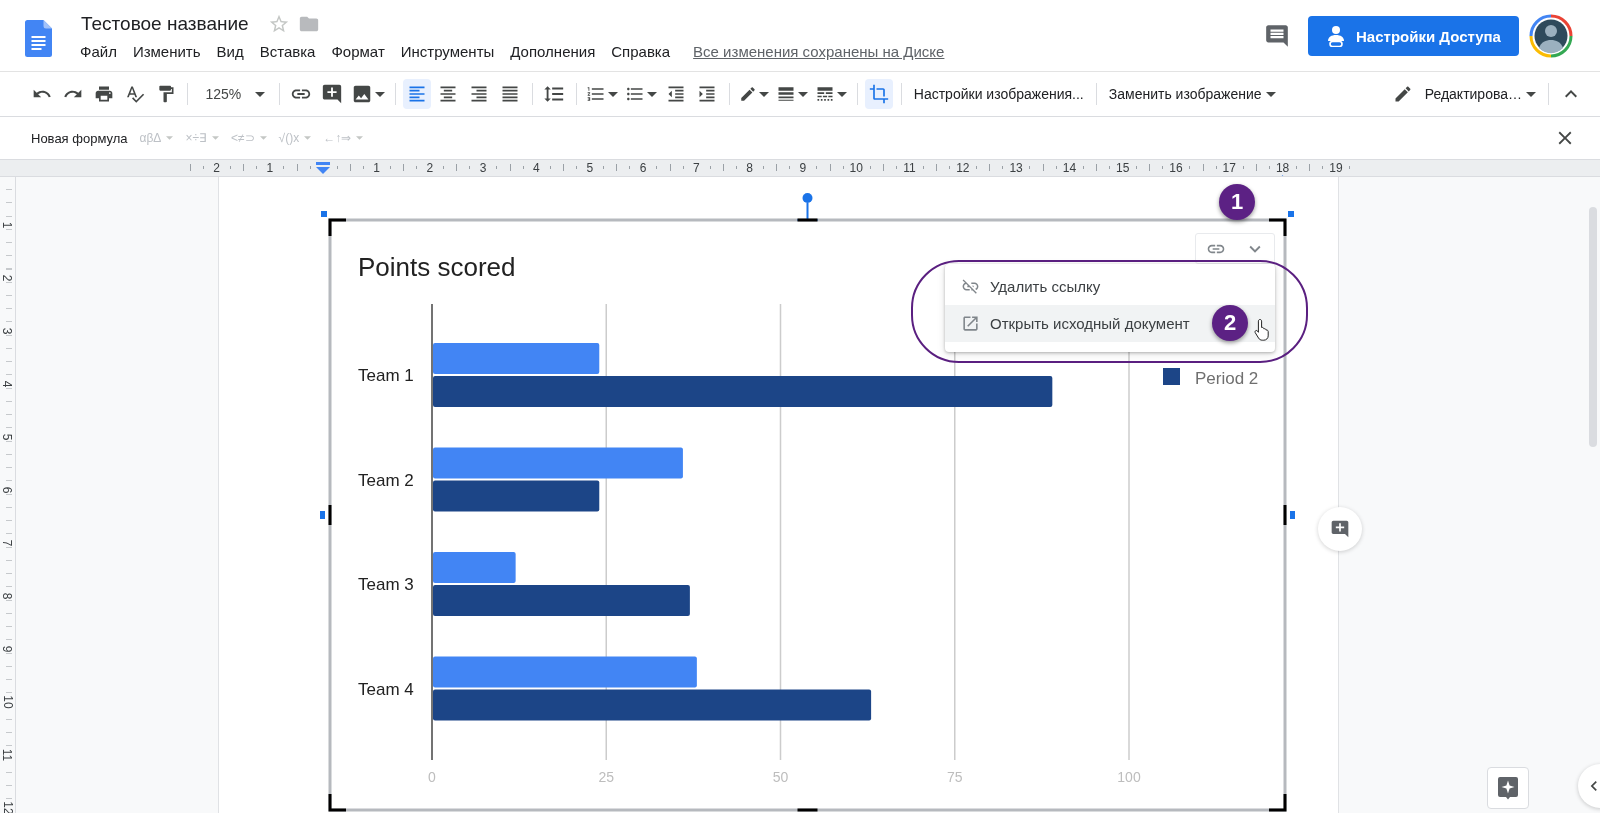  Describe the element at coordinates (1123, 168) in the screenshot. I see `ruler-number: 15` at that location.